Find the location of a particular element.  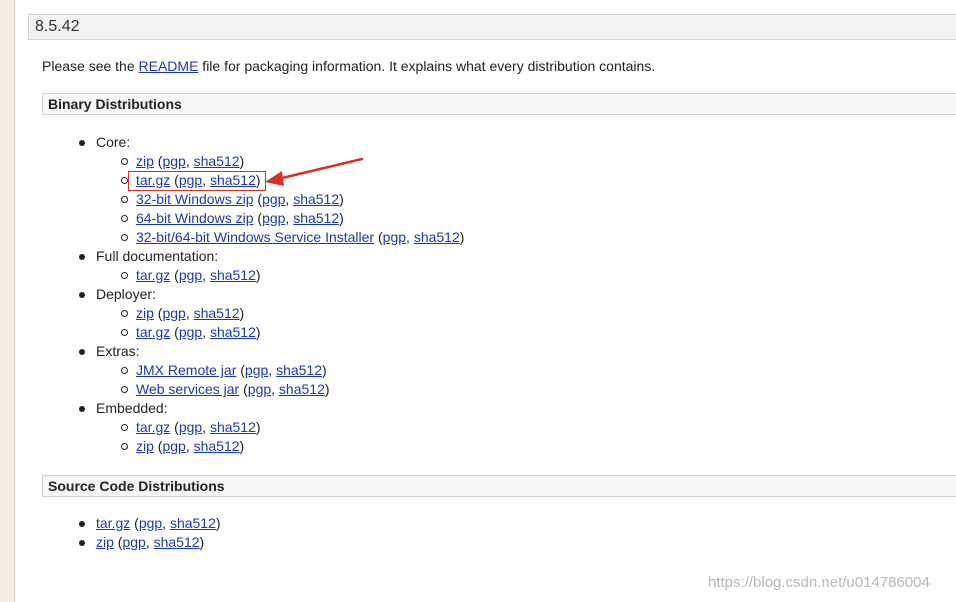

source-zip-link: zip is located at coordinates (105, 542).